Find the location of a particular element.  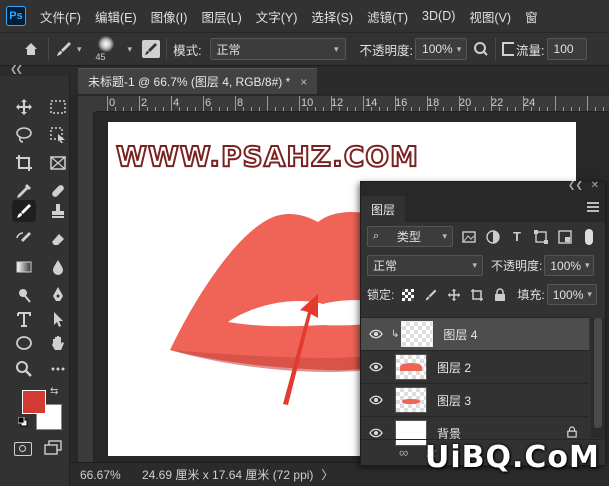

panel-menu-icon is located at coordinates (593, 207).